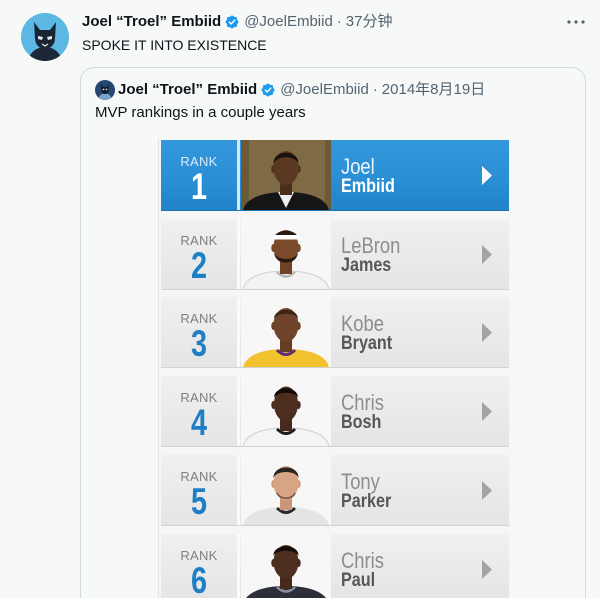 This screenshot has width=600, height=598. What do you see at coordinates (199, 343) in the screenshot?
I see `rank-number: 3` at bounding box center [199, 343].